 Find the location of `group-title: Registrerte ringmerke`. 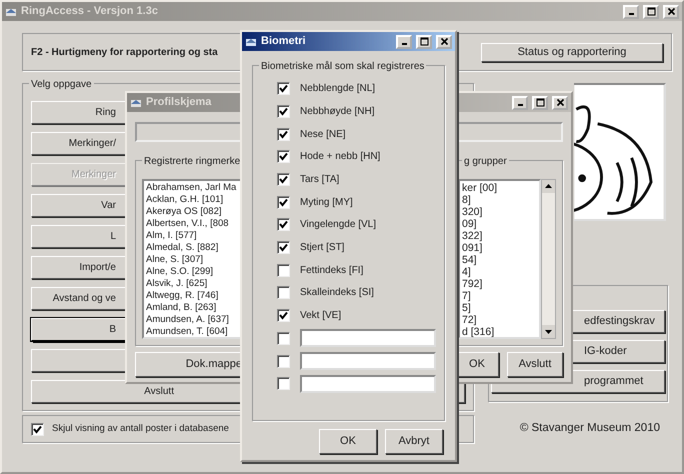

group-title: Registrerte ringmerke is located at coordinates (192, 161).